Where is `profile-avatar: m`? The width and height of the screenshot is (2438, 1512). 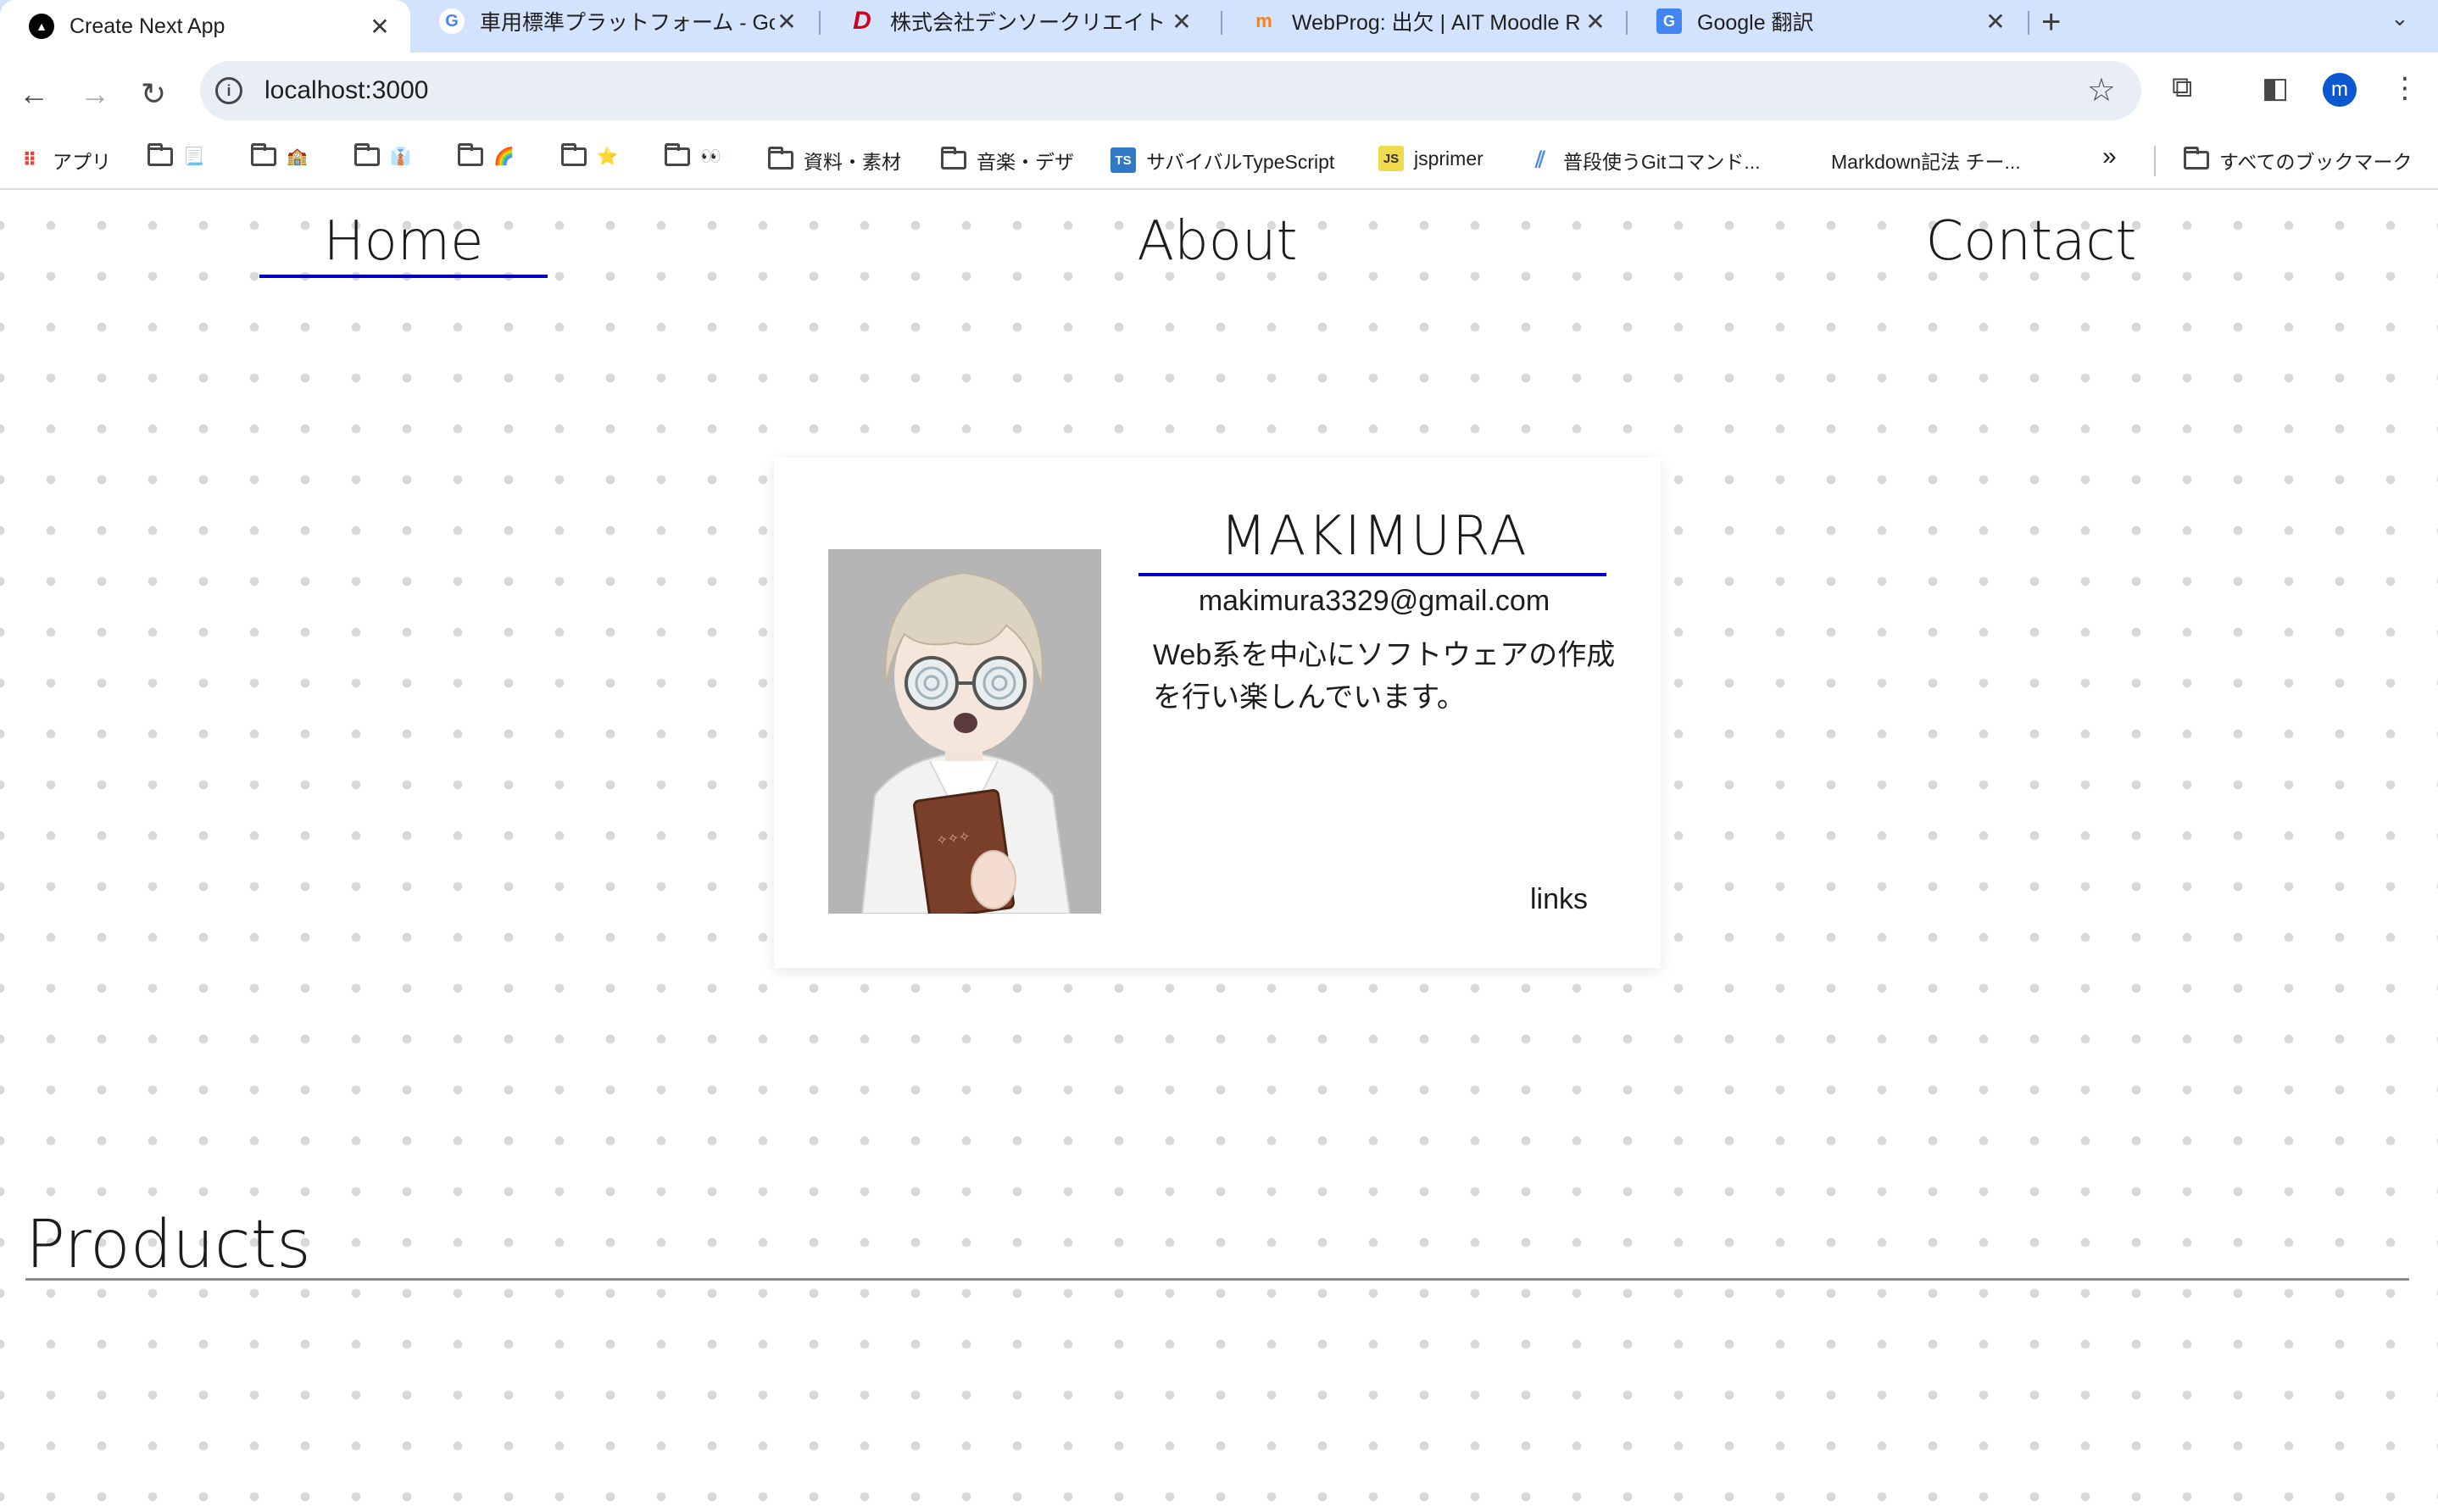
profile-avatar: m is located at coordinates (2340, 90).